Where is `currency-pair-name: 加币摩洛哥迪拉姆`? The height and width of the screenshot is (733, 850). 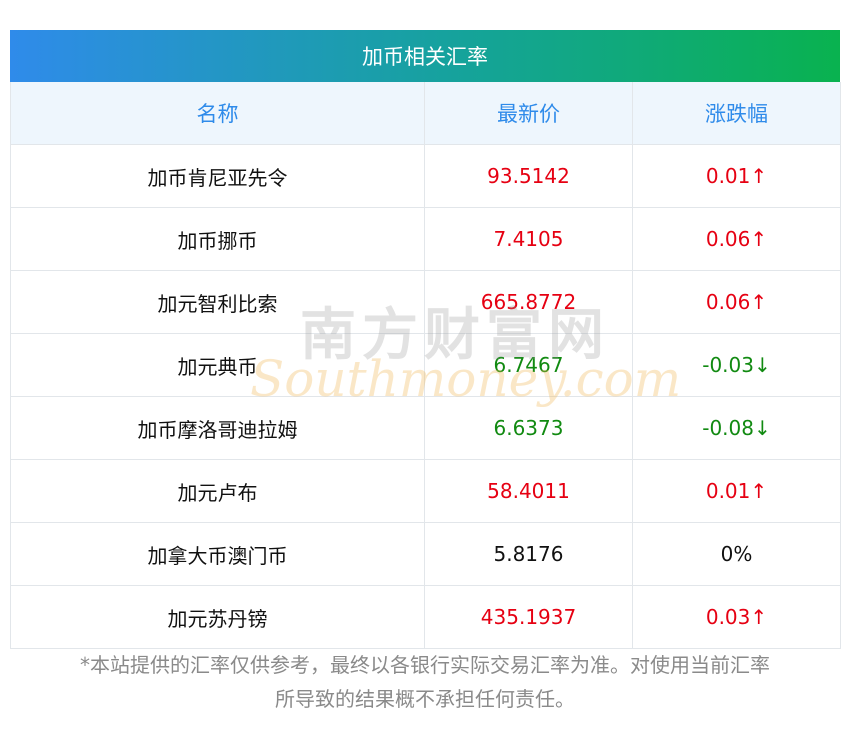 currency-pair-name: 加币摩洛哥迪拉姆 is located at coordinates (217, 428).